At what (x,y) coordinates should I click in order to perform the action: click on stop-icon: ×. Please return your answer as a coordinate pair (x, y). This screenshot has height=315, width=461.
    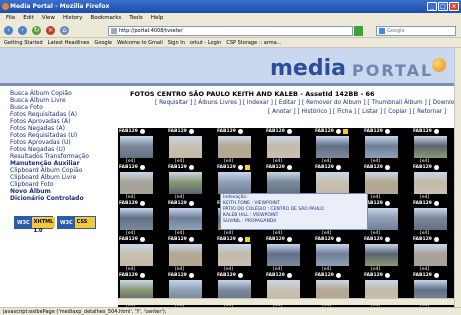
    Looking at the image, I should click on (50, 30).